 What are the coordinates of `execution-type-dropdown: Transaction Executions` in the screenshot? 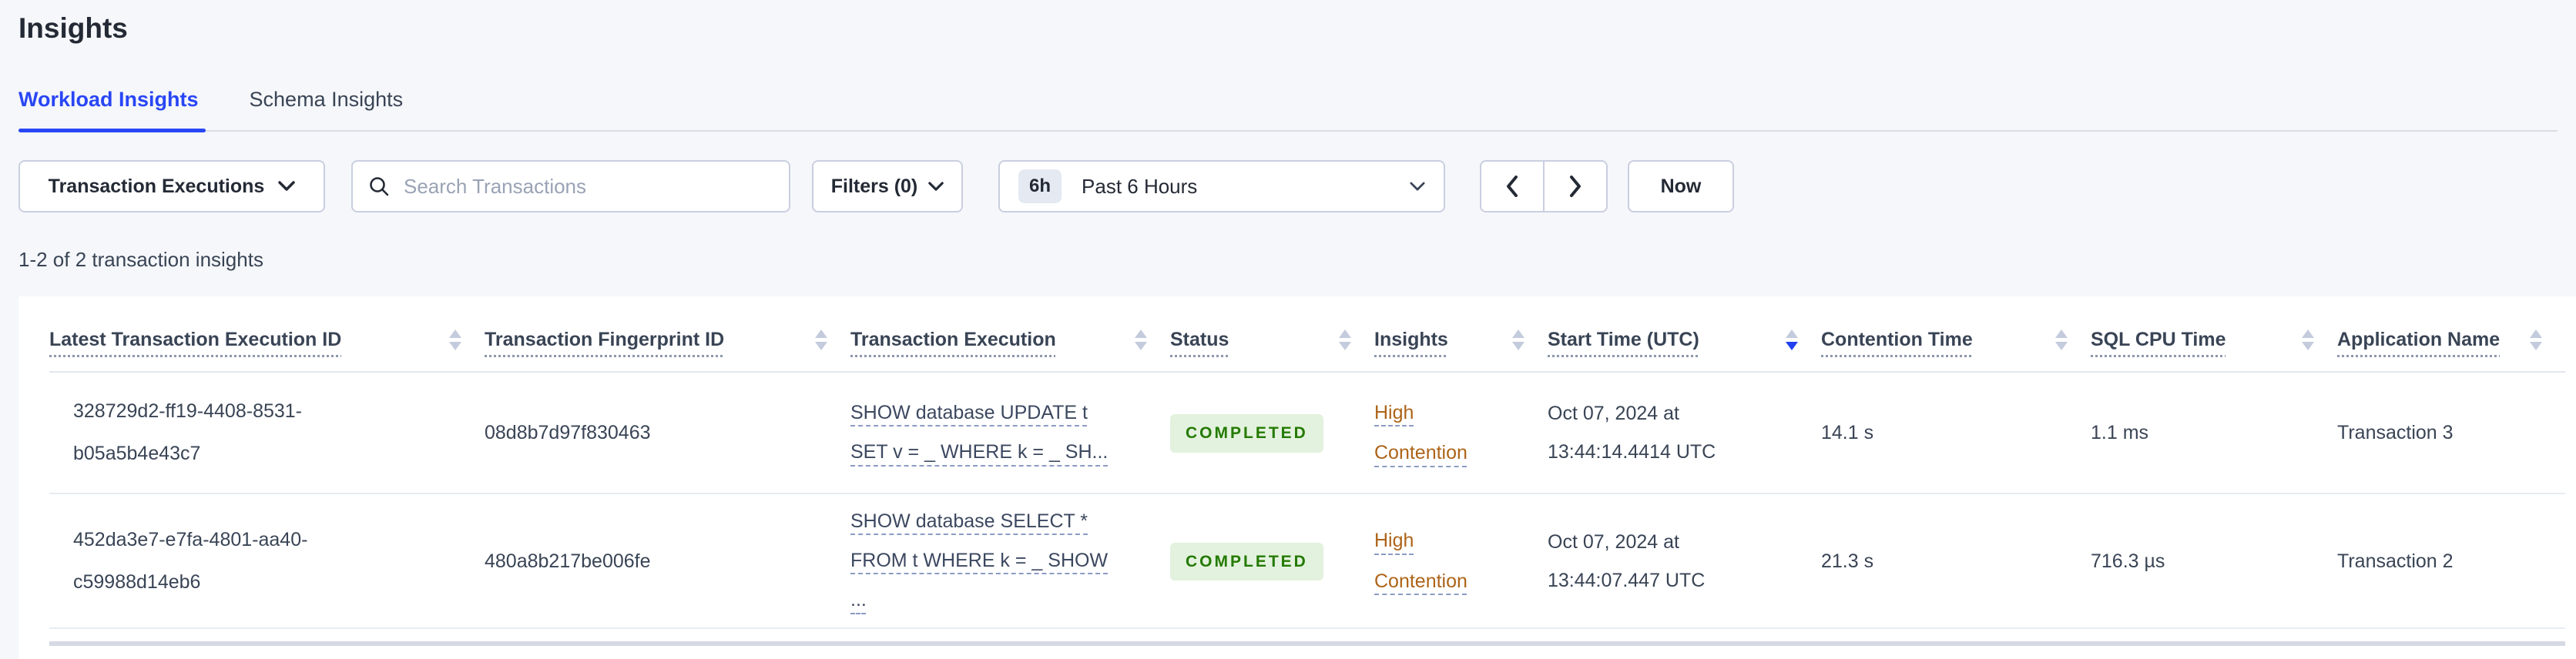 It's located at (171, 186).